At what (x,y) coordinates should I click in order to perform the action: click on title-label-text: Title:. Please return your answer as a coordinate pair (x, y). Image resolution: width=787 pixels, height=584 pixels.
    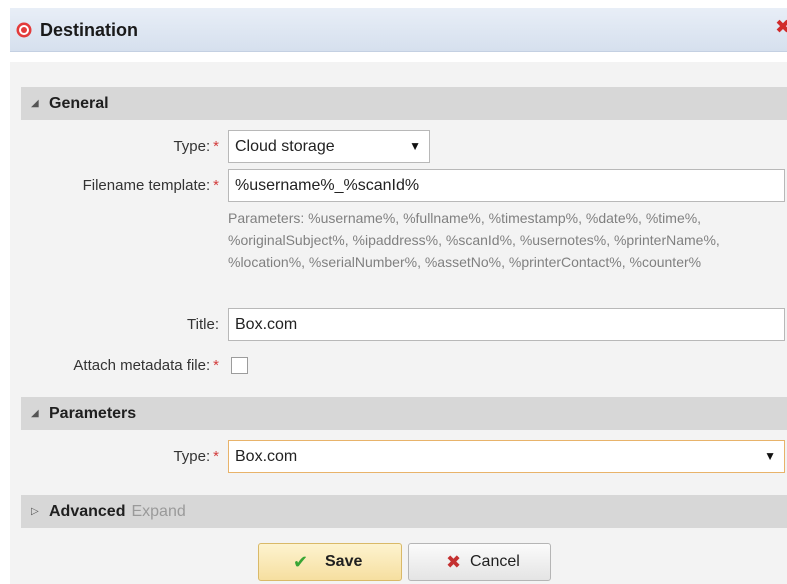
    Looking at the image, I should click on (203, 324).